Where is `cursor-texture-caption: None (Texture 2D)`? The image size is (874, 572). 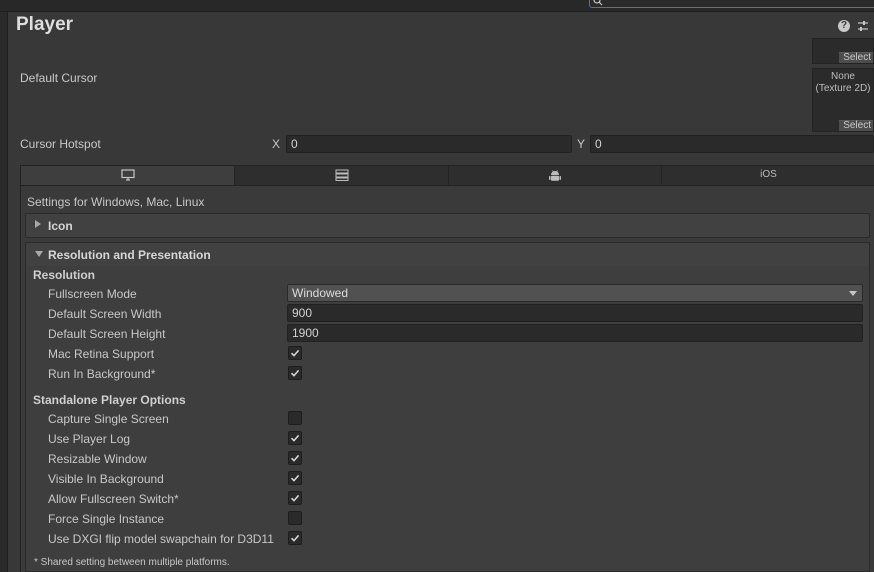 cursor-texture-caption: None (Texture 2D) is located at coordinates (843, 82).